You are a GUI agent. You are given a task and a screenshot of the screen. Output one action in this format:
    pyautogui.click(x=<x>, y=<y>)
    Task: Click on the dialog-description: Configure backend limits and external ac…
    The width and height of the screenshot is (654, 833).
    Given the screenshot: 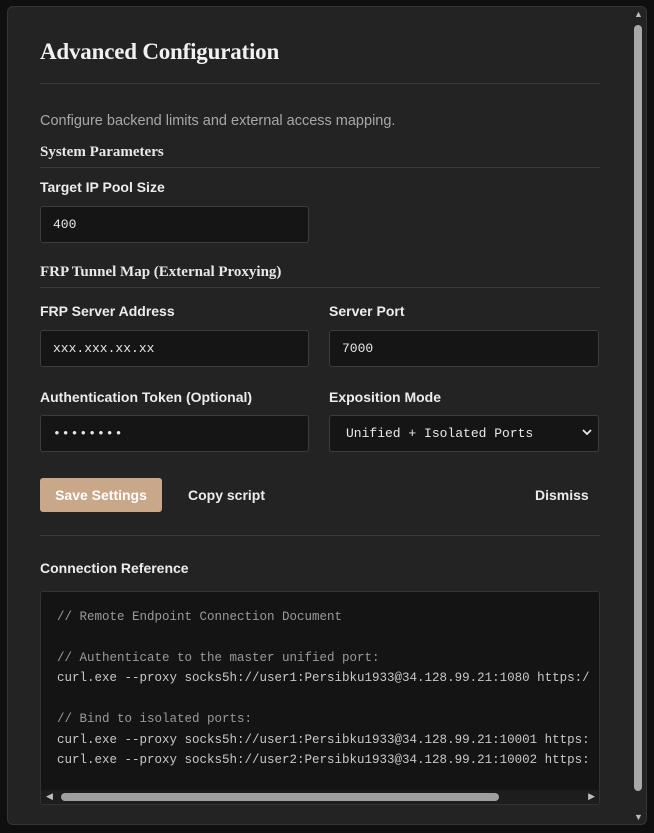 What is the action you would take?
    pyautogui.click(x=218, y=121)
    